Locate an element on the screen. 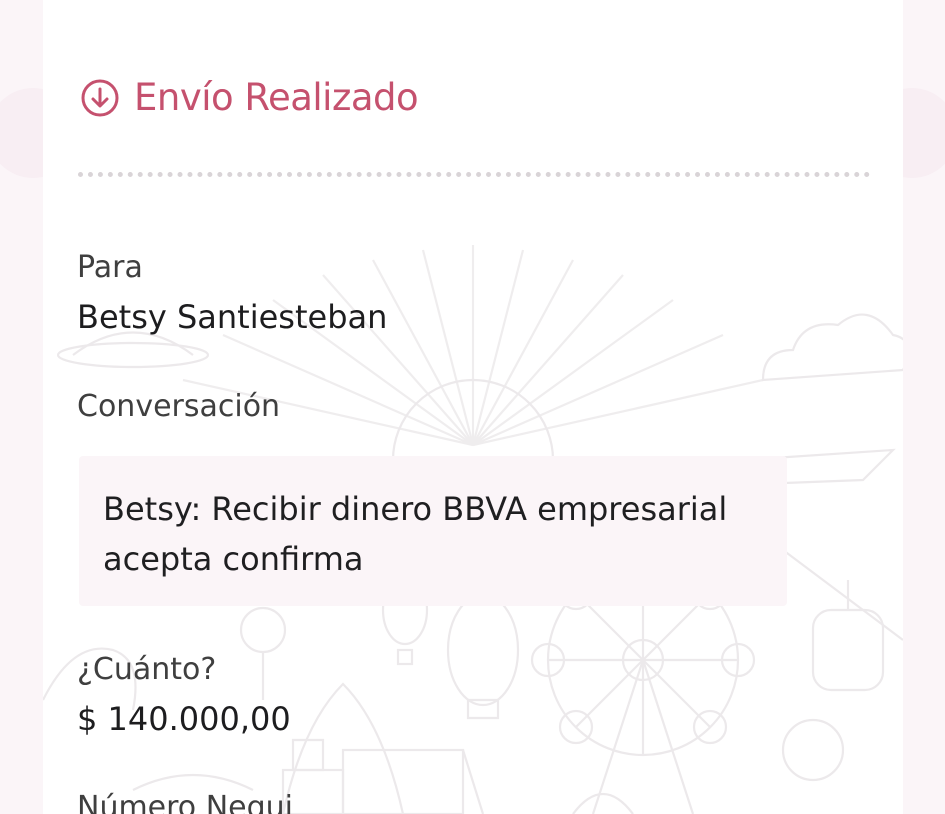  dotted-divider is located at coordinates (474, 174).